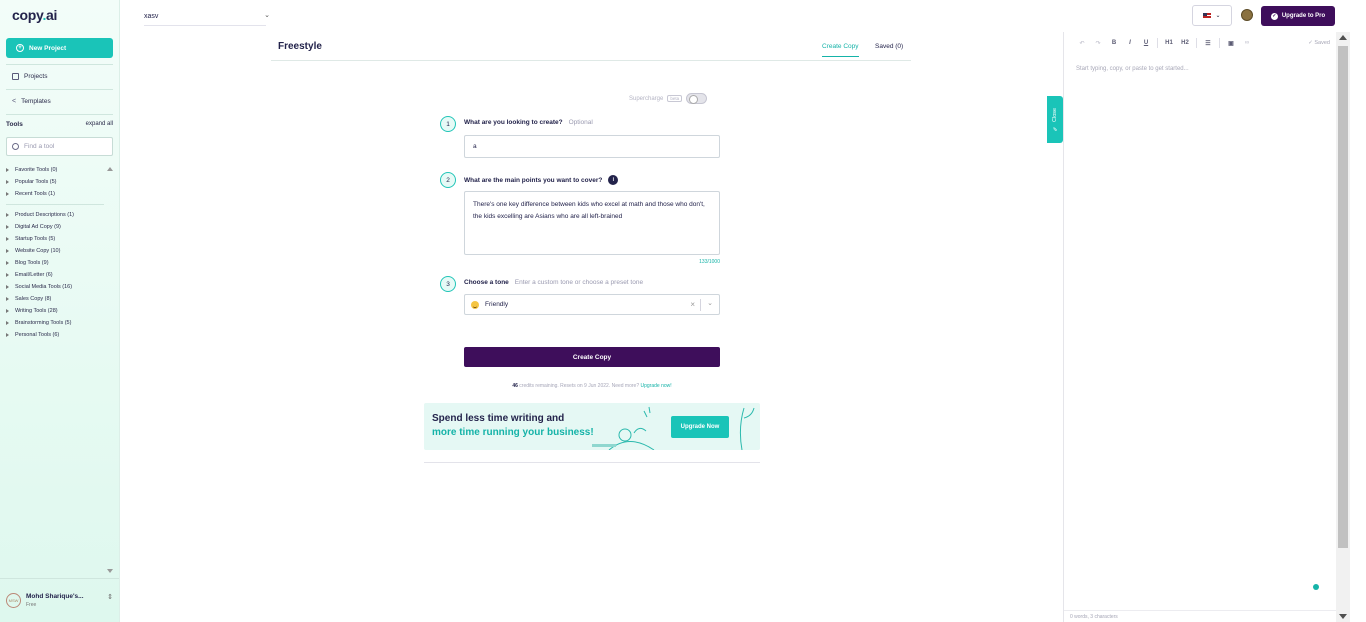 This screenshot has height=622, width=1366. What do you see at coordinates (34, 15) in the screenshot?
I see `copyai-logo: copy.ai` at bounding box center [34, 15].